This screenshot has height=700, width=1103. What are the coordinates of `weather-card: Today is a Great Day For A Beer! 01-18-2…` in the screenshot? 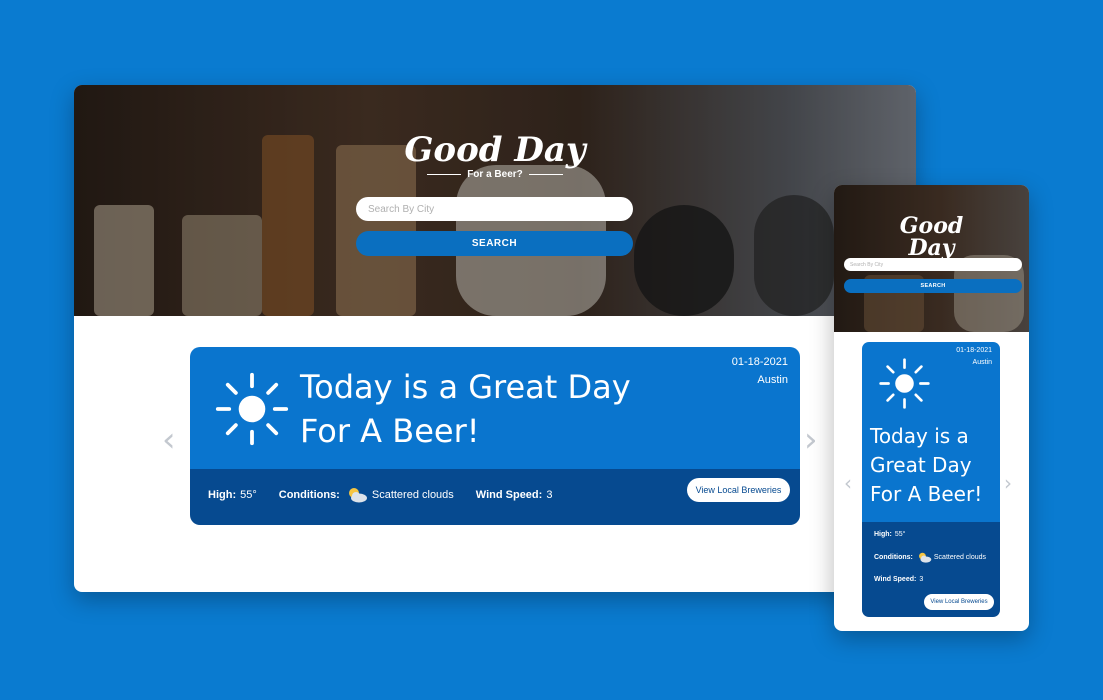 It's located at (495, 436).